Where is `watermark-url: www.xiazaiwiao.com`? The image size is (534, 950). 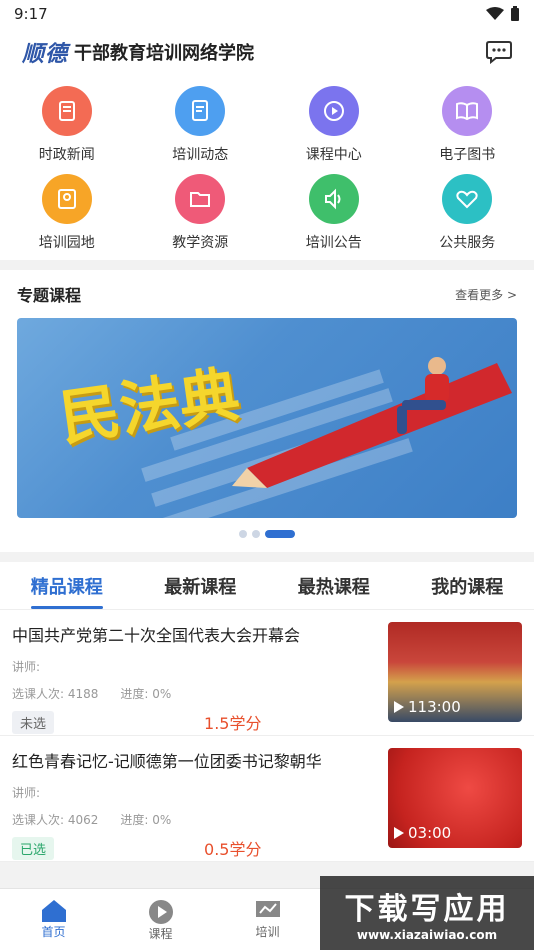
watermark-url: www.xiazaiwiao.com is located at coordinates (427, 935).